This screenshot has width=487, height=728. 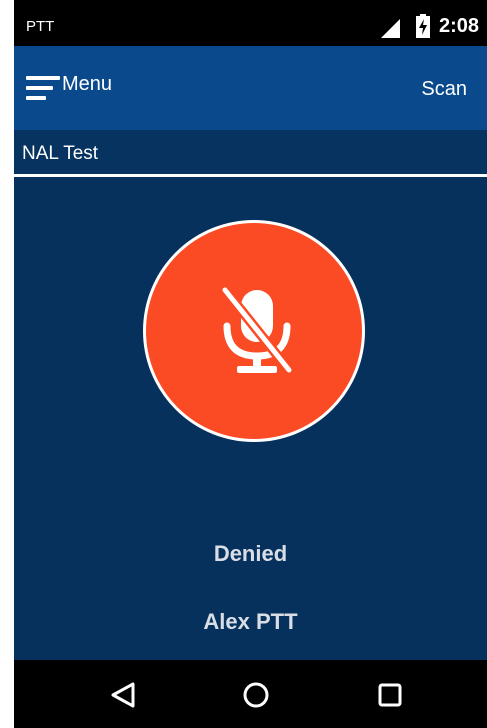 What do you see at coordinates (250, 88) in the screenshot?
I see `app-bar: Menu Scan` at bounding box center [250, 88].